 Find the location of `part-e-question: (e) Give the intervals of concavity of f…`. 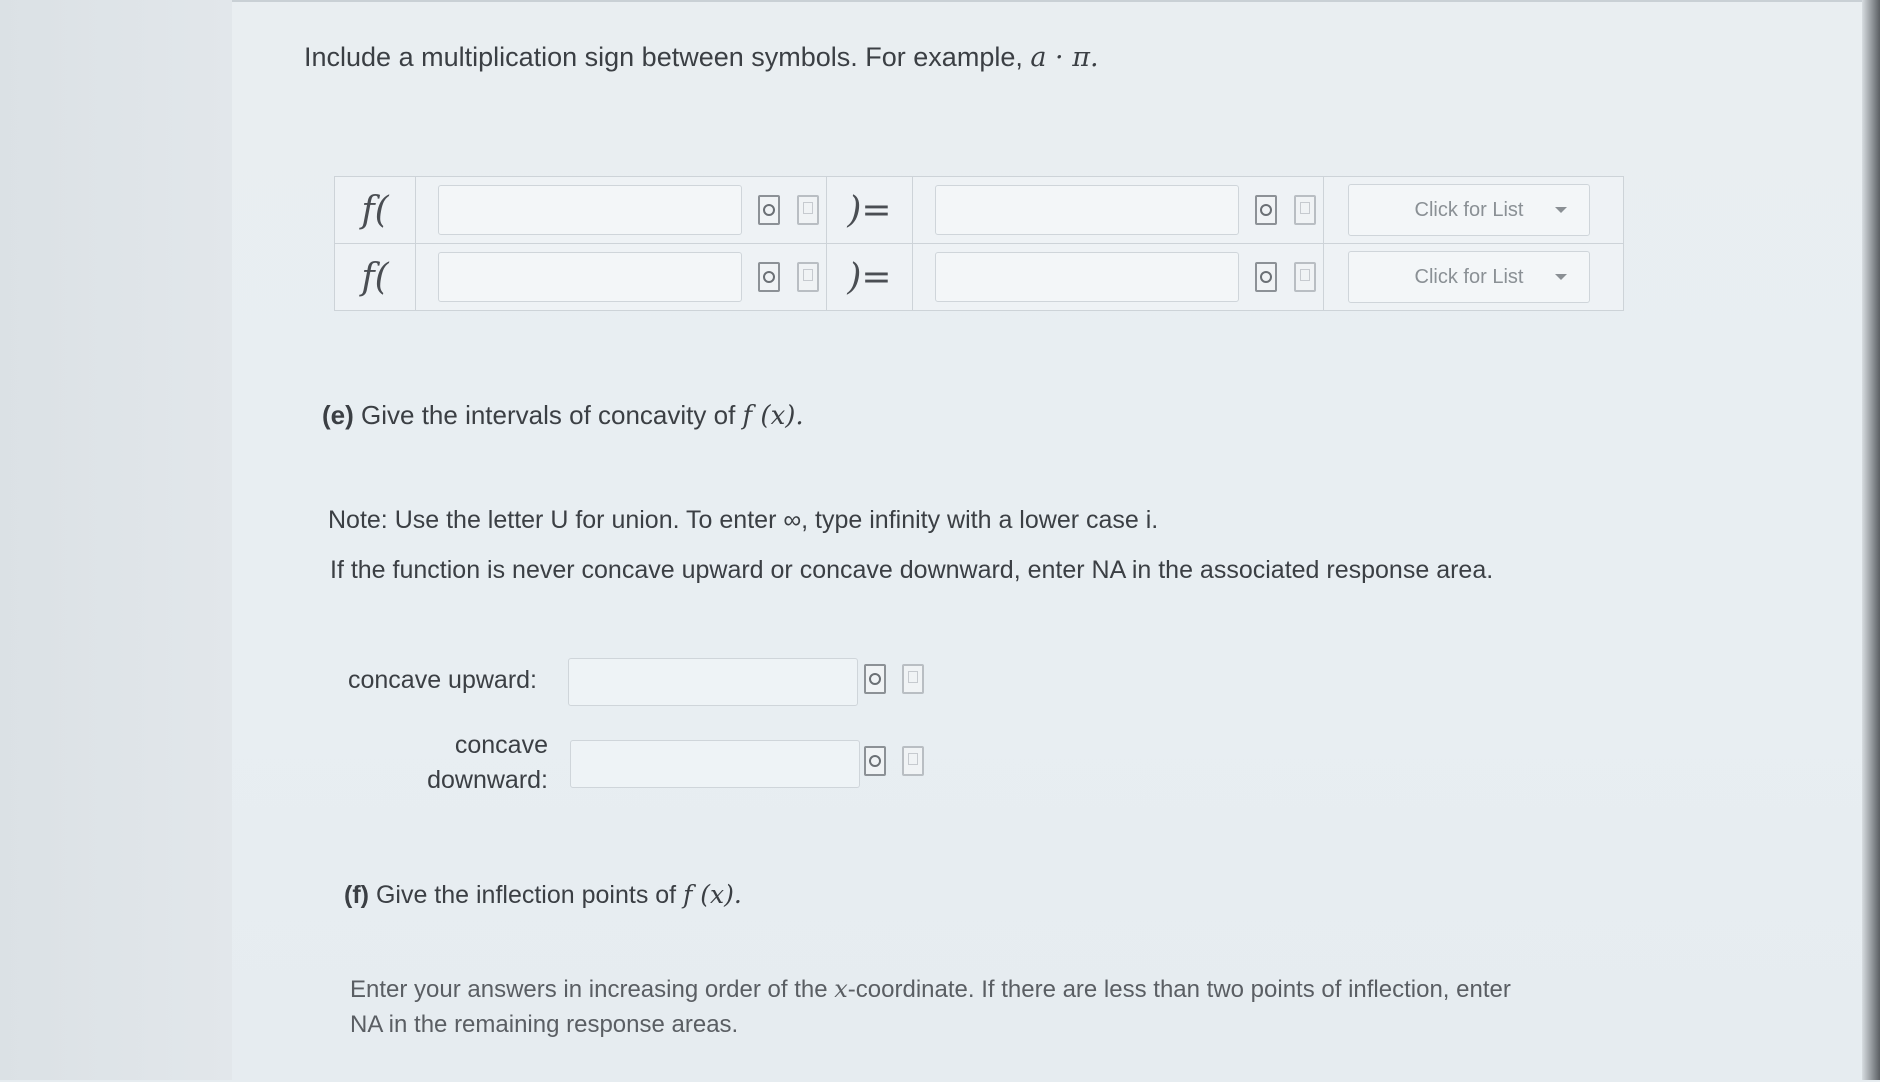

part-e-question: (e) Give the intervals of concavity of f… is located at coordinates (563, 415).